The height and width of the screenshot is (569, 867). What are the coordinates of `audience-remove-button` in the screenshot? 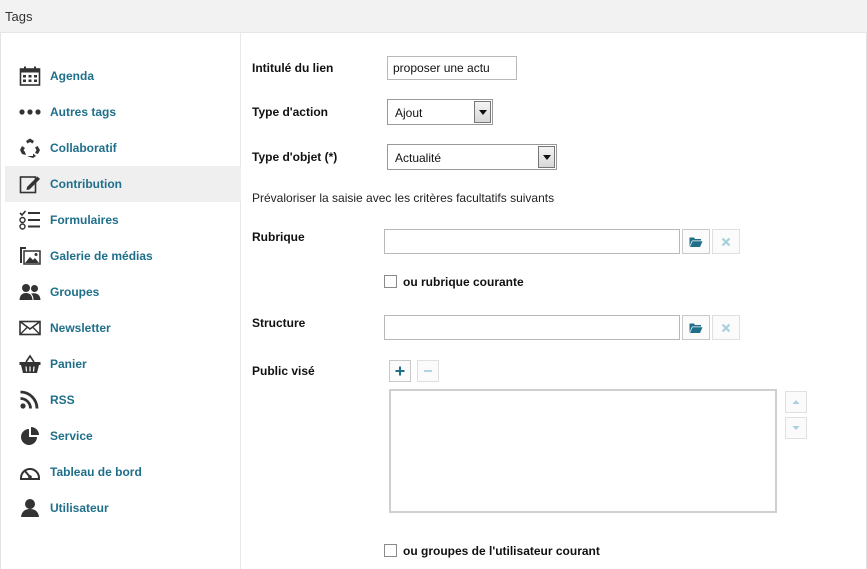 It's located at (428, 371).